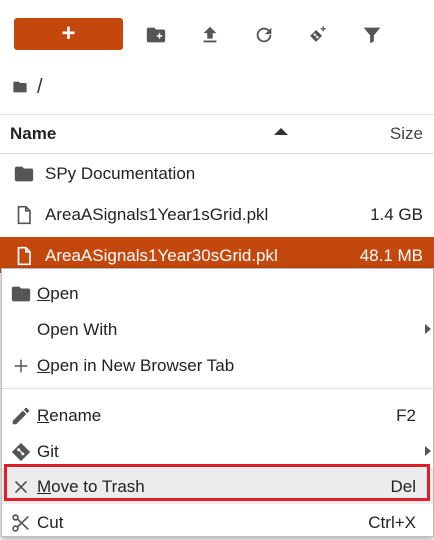 Image resolution: width=434 pixels, height=540 pixels. Describe the element at coordinates (50, 522) in the screenshot. I see `menu-item-label: Cut` at that location.